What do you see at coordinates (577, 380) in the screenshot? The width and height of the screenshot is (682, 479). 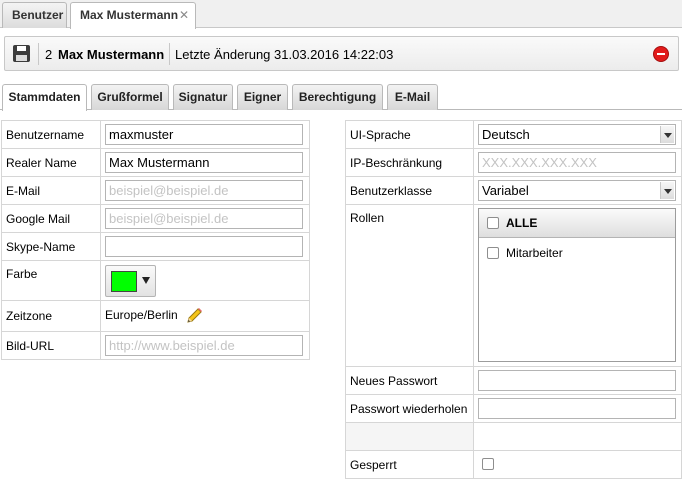 I see `new-password-field` at bounding box center [577, 380].